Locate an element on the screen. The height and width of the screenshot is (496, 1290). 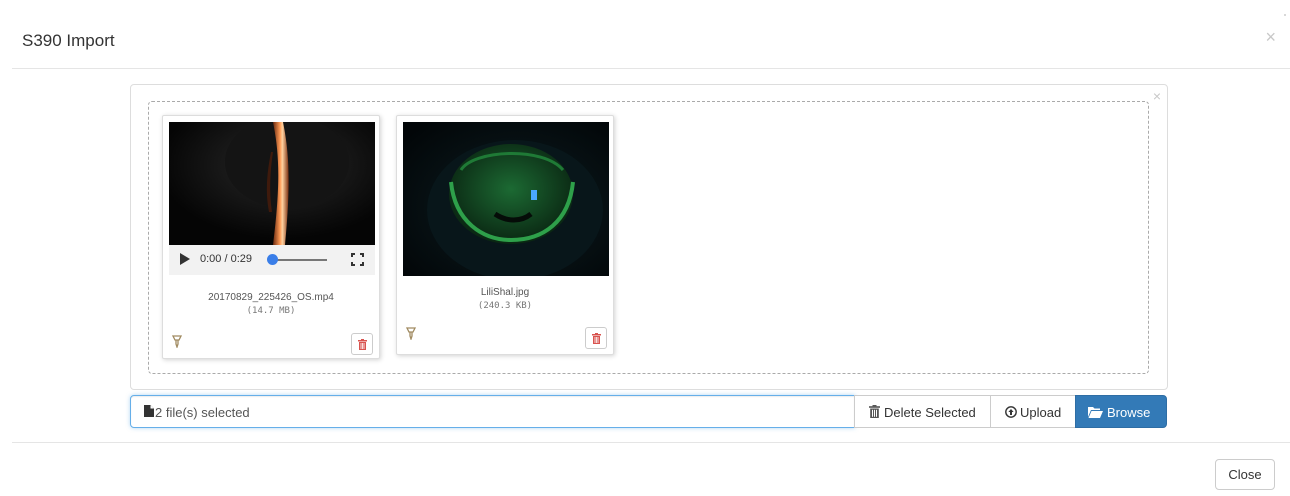
modal-title: S390 Import is located at coordinates (68, 40).